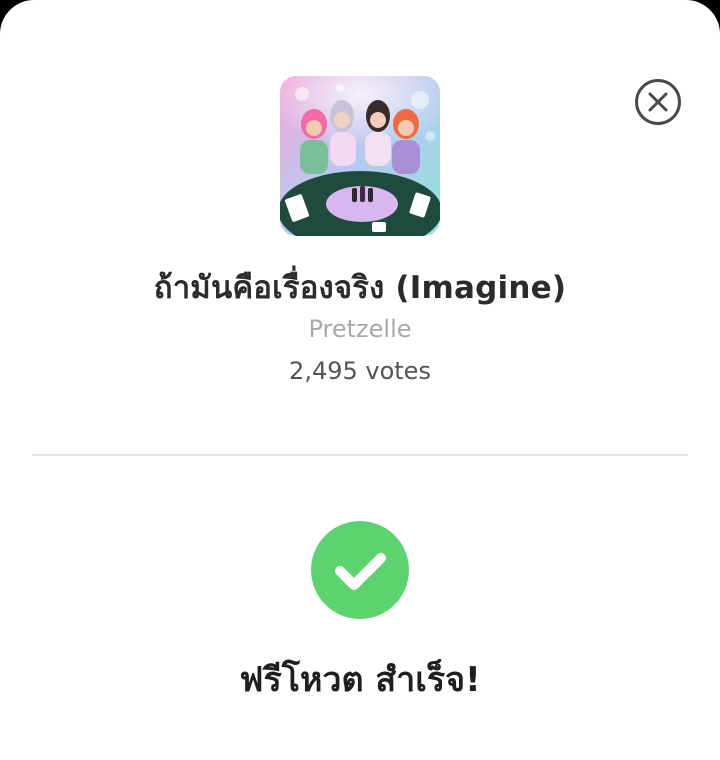  Describe the element at coordinates (360, 288) in the screenshot. I see `song-title: ถ้ามันคือเรื่องจริง (Imagine)` at that location.